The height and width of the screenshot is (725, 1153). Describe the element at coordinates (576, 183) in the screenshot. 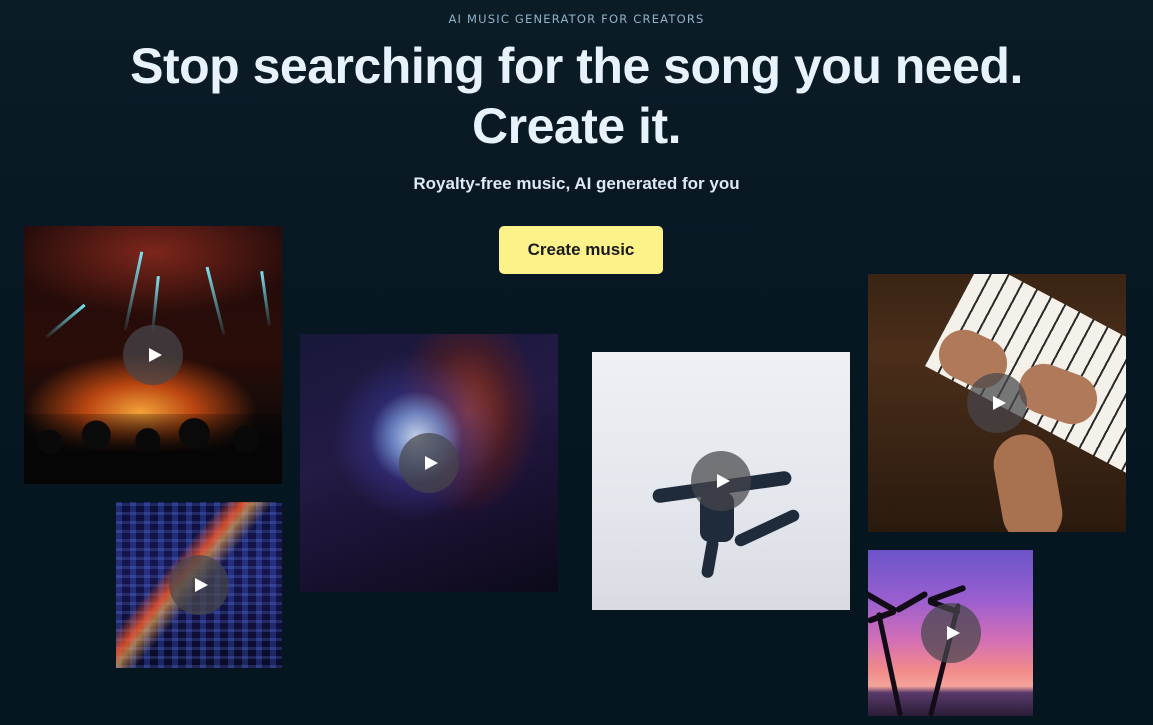

I see `hero-subheadline: Royalty-free music, AI generated for you` at that location.